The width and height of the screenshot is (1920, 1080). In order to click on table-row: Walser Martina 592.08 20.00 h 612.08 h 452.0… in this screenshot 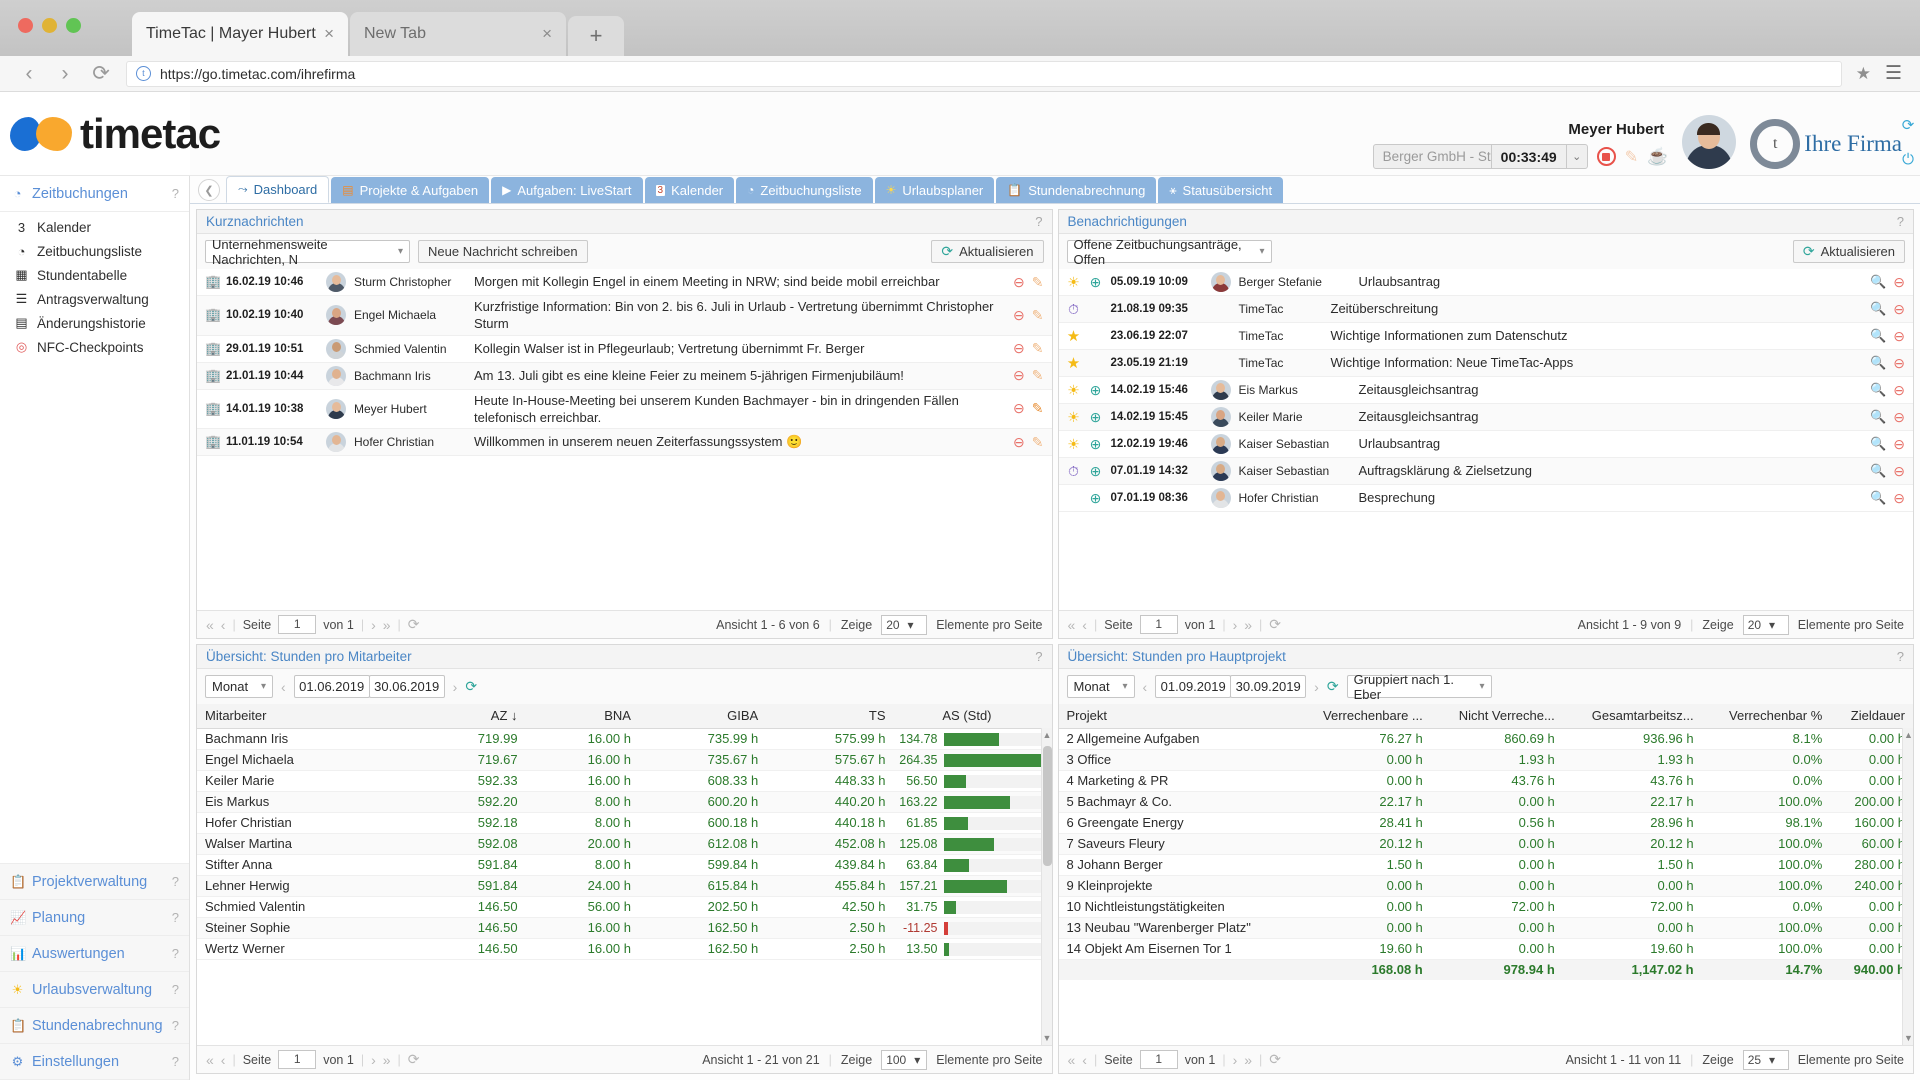, I will do `click(624, 844)`.